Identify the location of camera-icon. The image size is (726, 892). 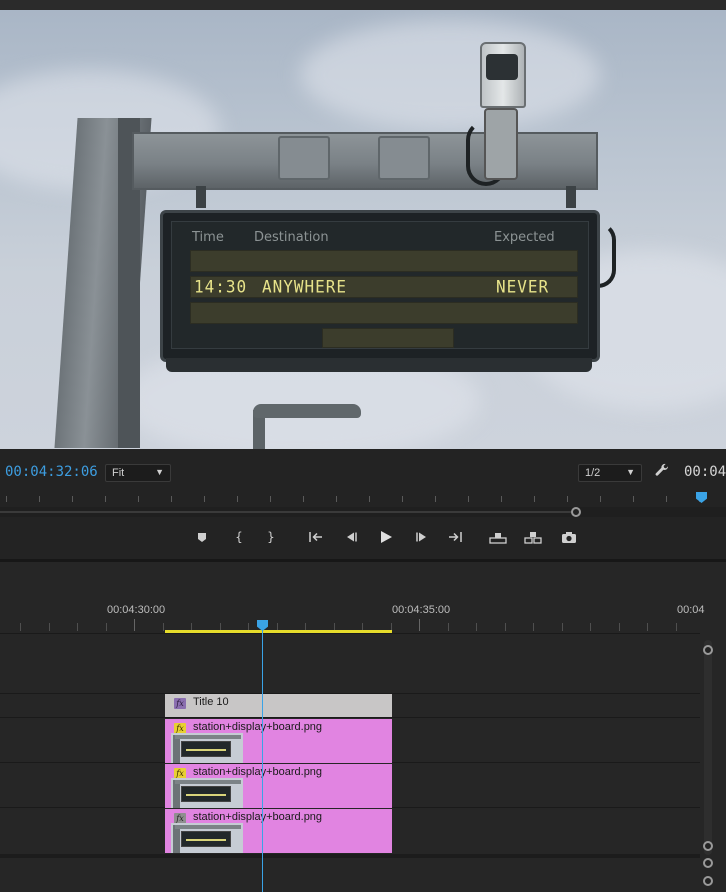
(569, 537).